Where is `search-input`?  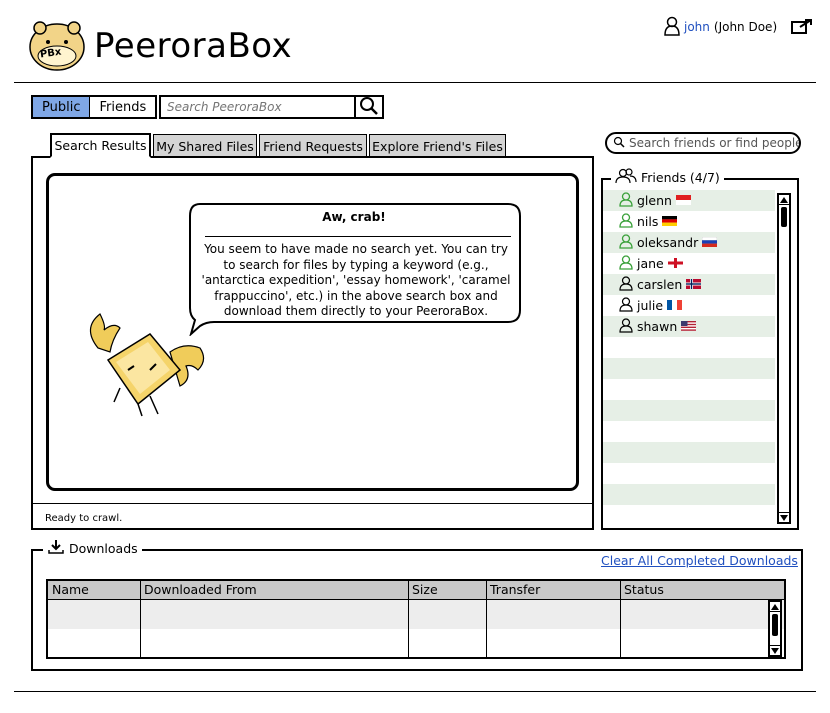 search-input is located at coordinates (257, 107).